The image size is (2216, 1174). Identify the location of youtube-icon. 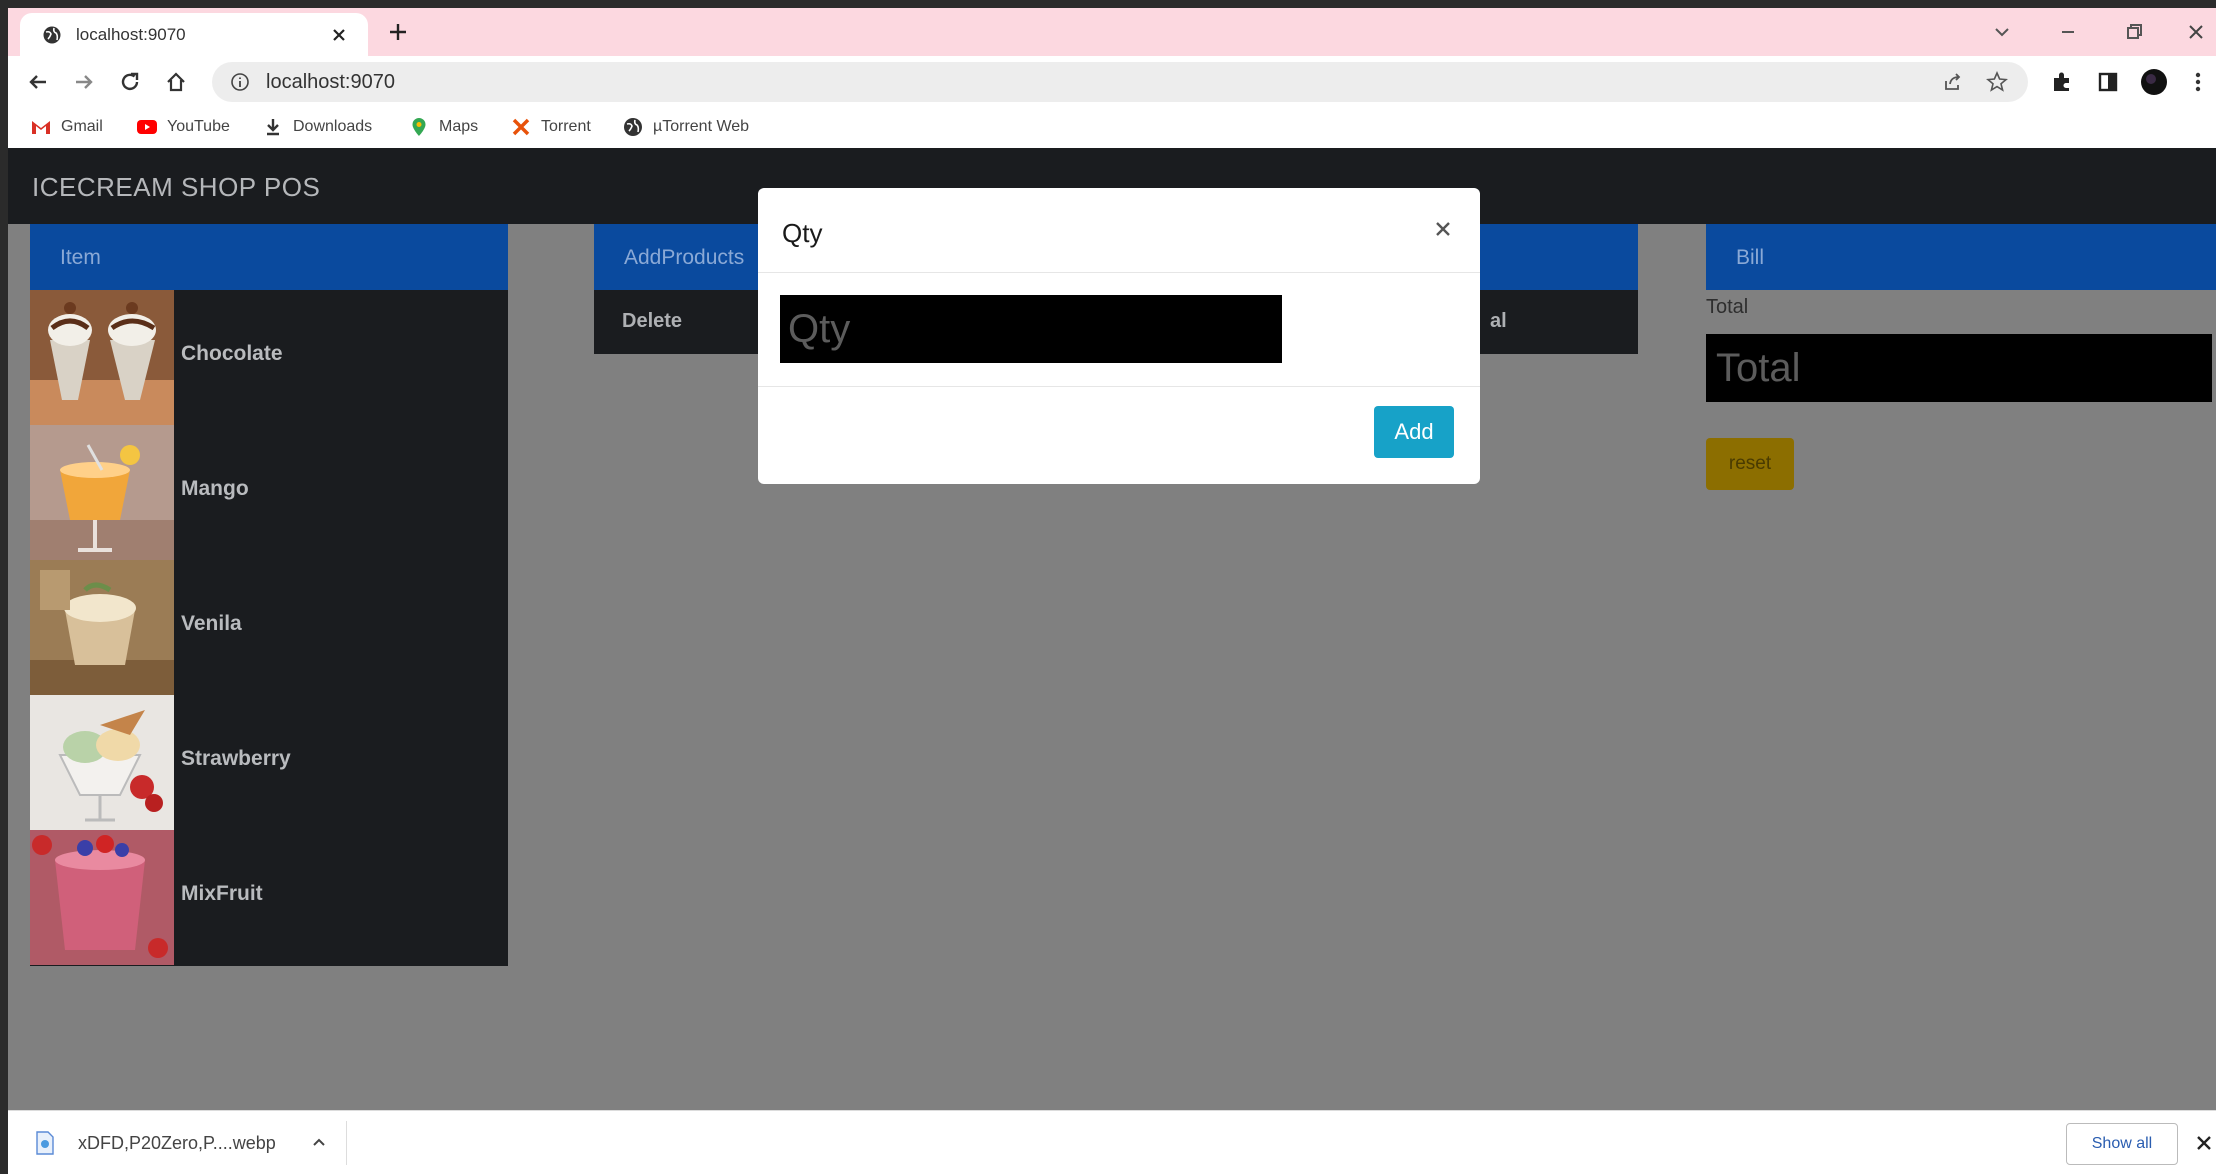
(147, 127).